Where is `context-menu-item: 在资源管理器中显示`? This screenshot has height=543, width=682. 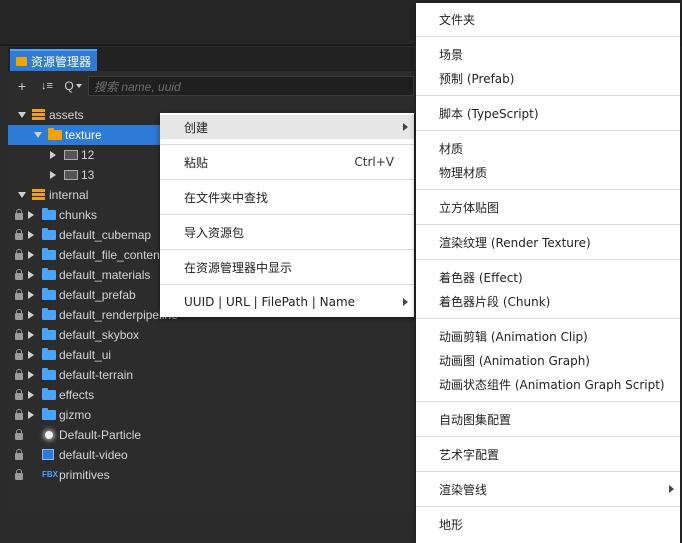 context-menu-item: 在资源管理器中显示 is located at coordinates (287, 267).